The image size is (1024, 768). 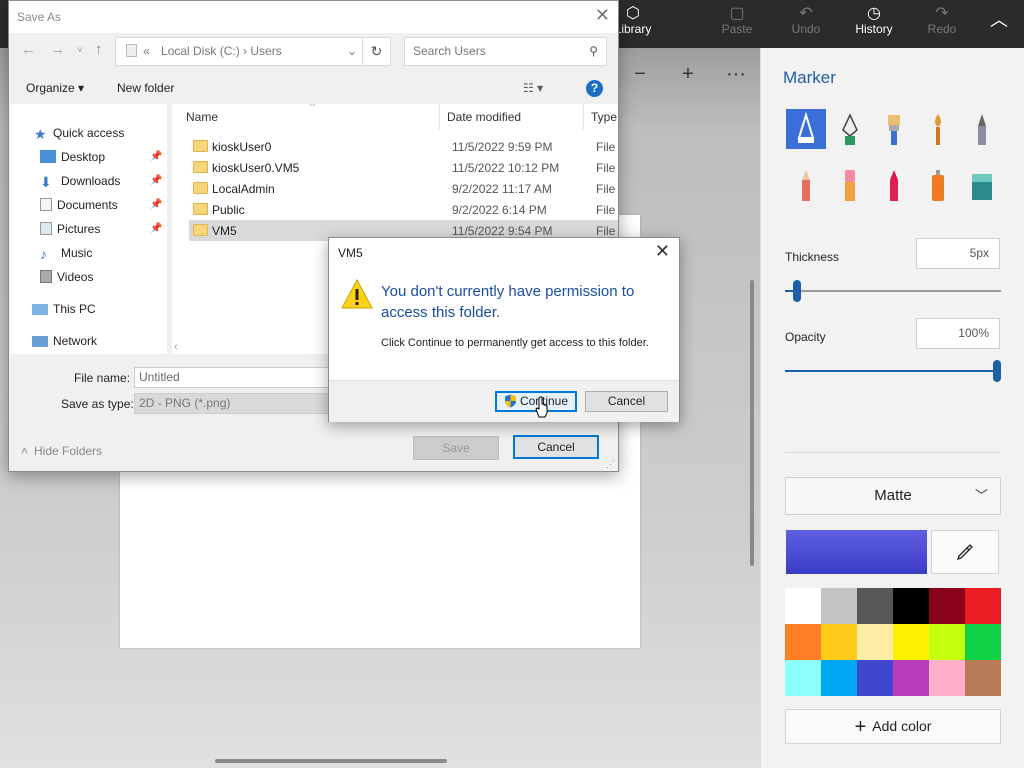 I want to click on column-header-type: Type, so click(x=604, y=117).